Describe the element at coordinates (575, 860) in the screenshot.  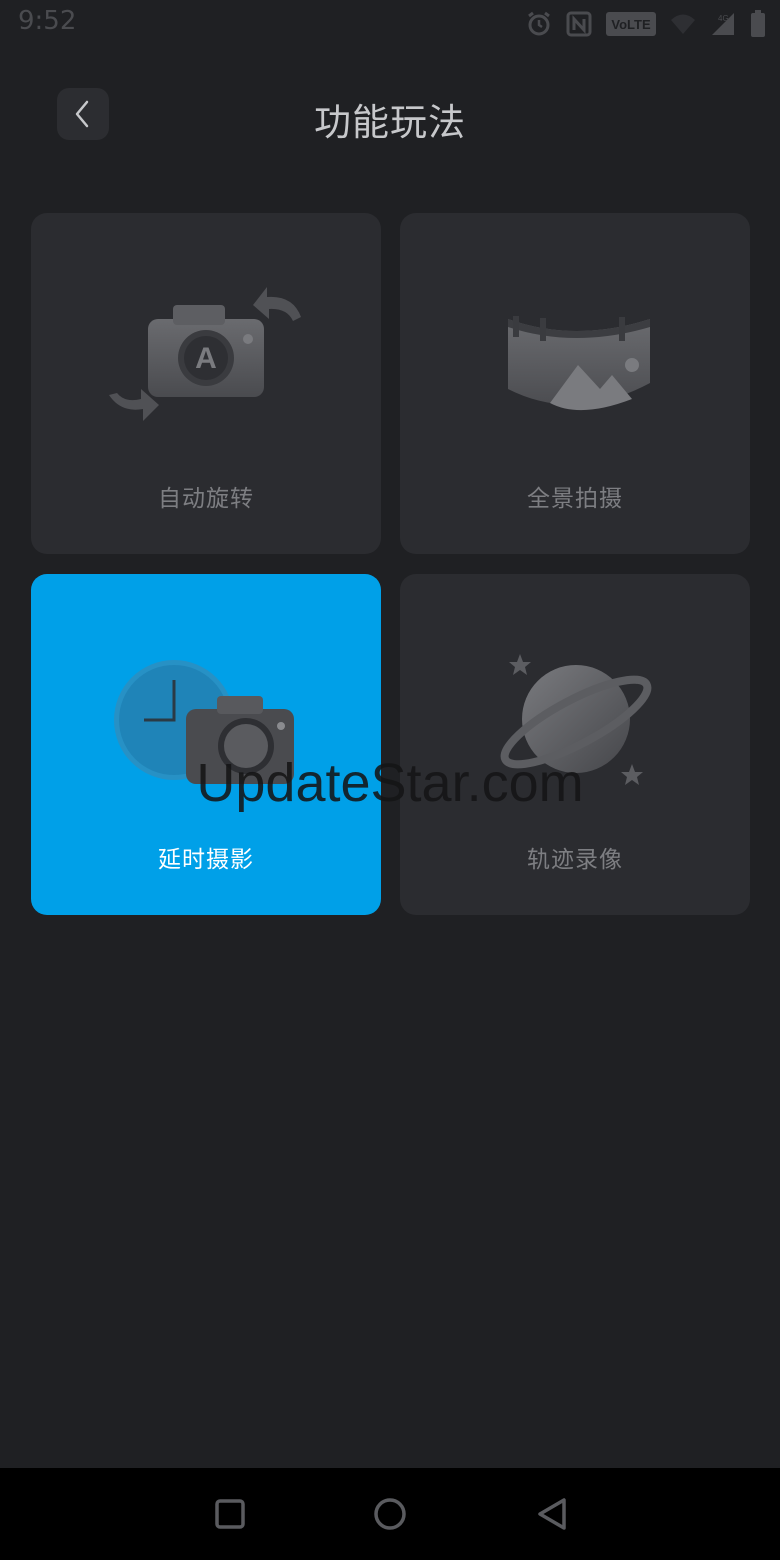
I see `feature-label: 轨迹录像` at that location.